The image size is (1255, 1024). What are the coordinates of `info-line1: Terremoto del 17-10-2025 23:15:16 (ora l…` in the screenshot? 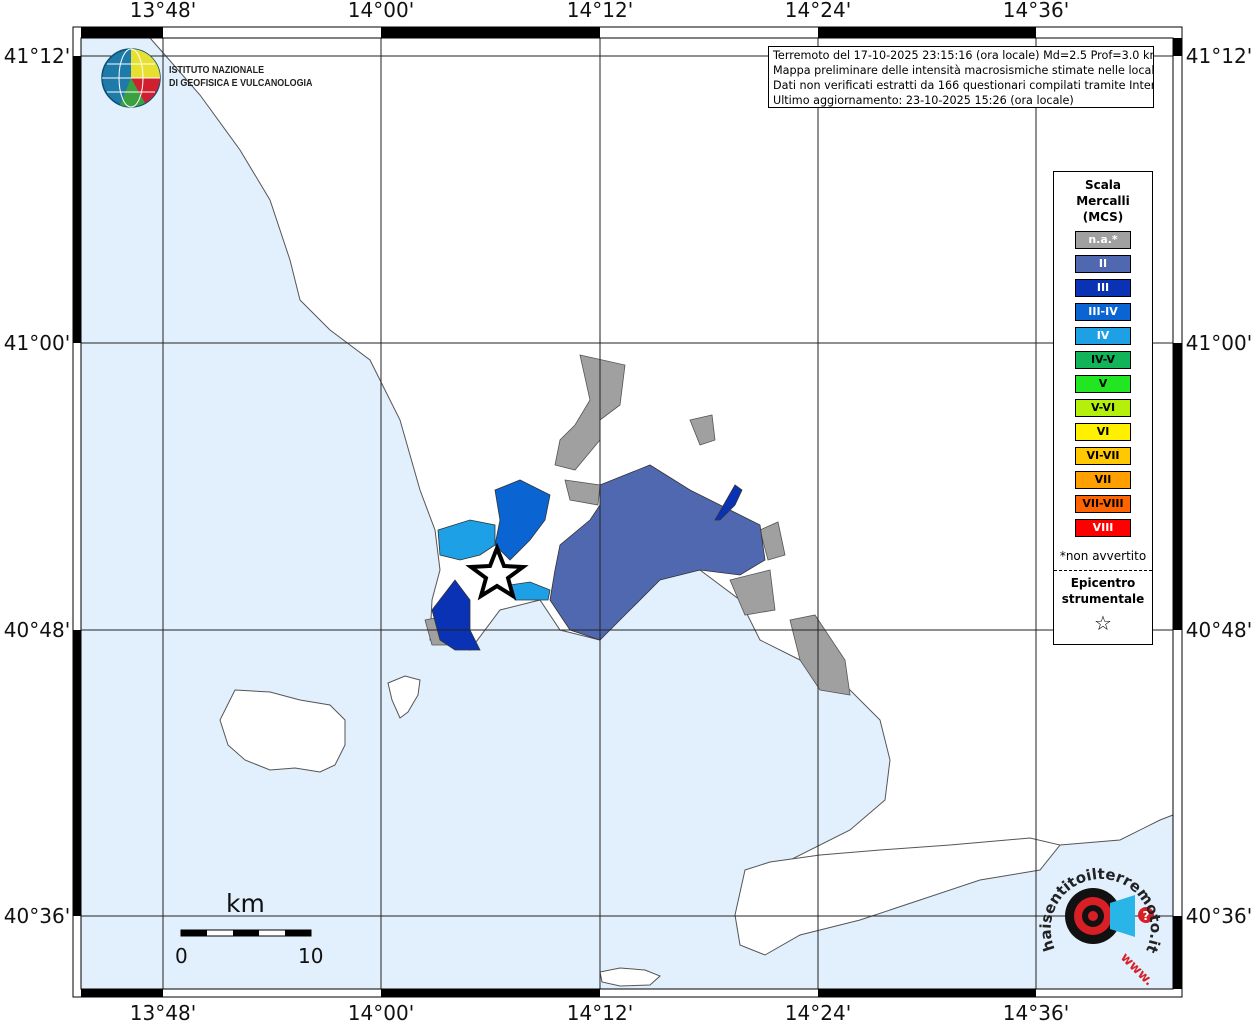 It's located at (963, 55).